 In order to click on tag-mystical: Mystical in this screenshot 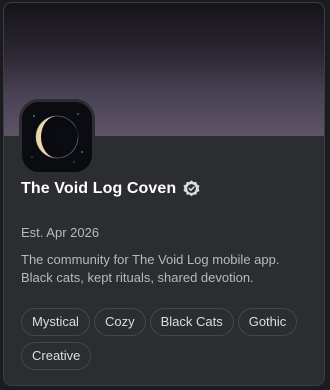, I will do `click(55, 322)`.